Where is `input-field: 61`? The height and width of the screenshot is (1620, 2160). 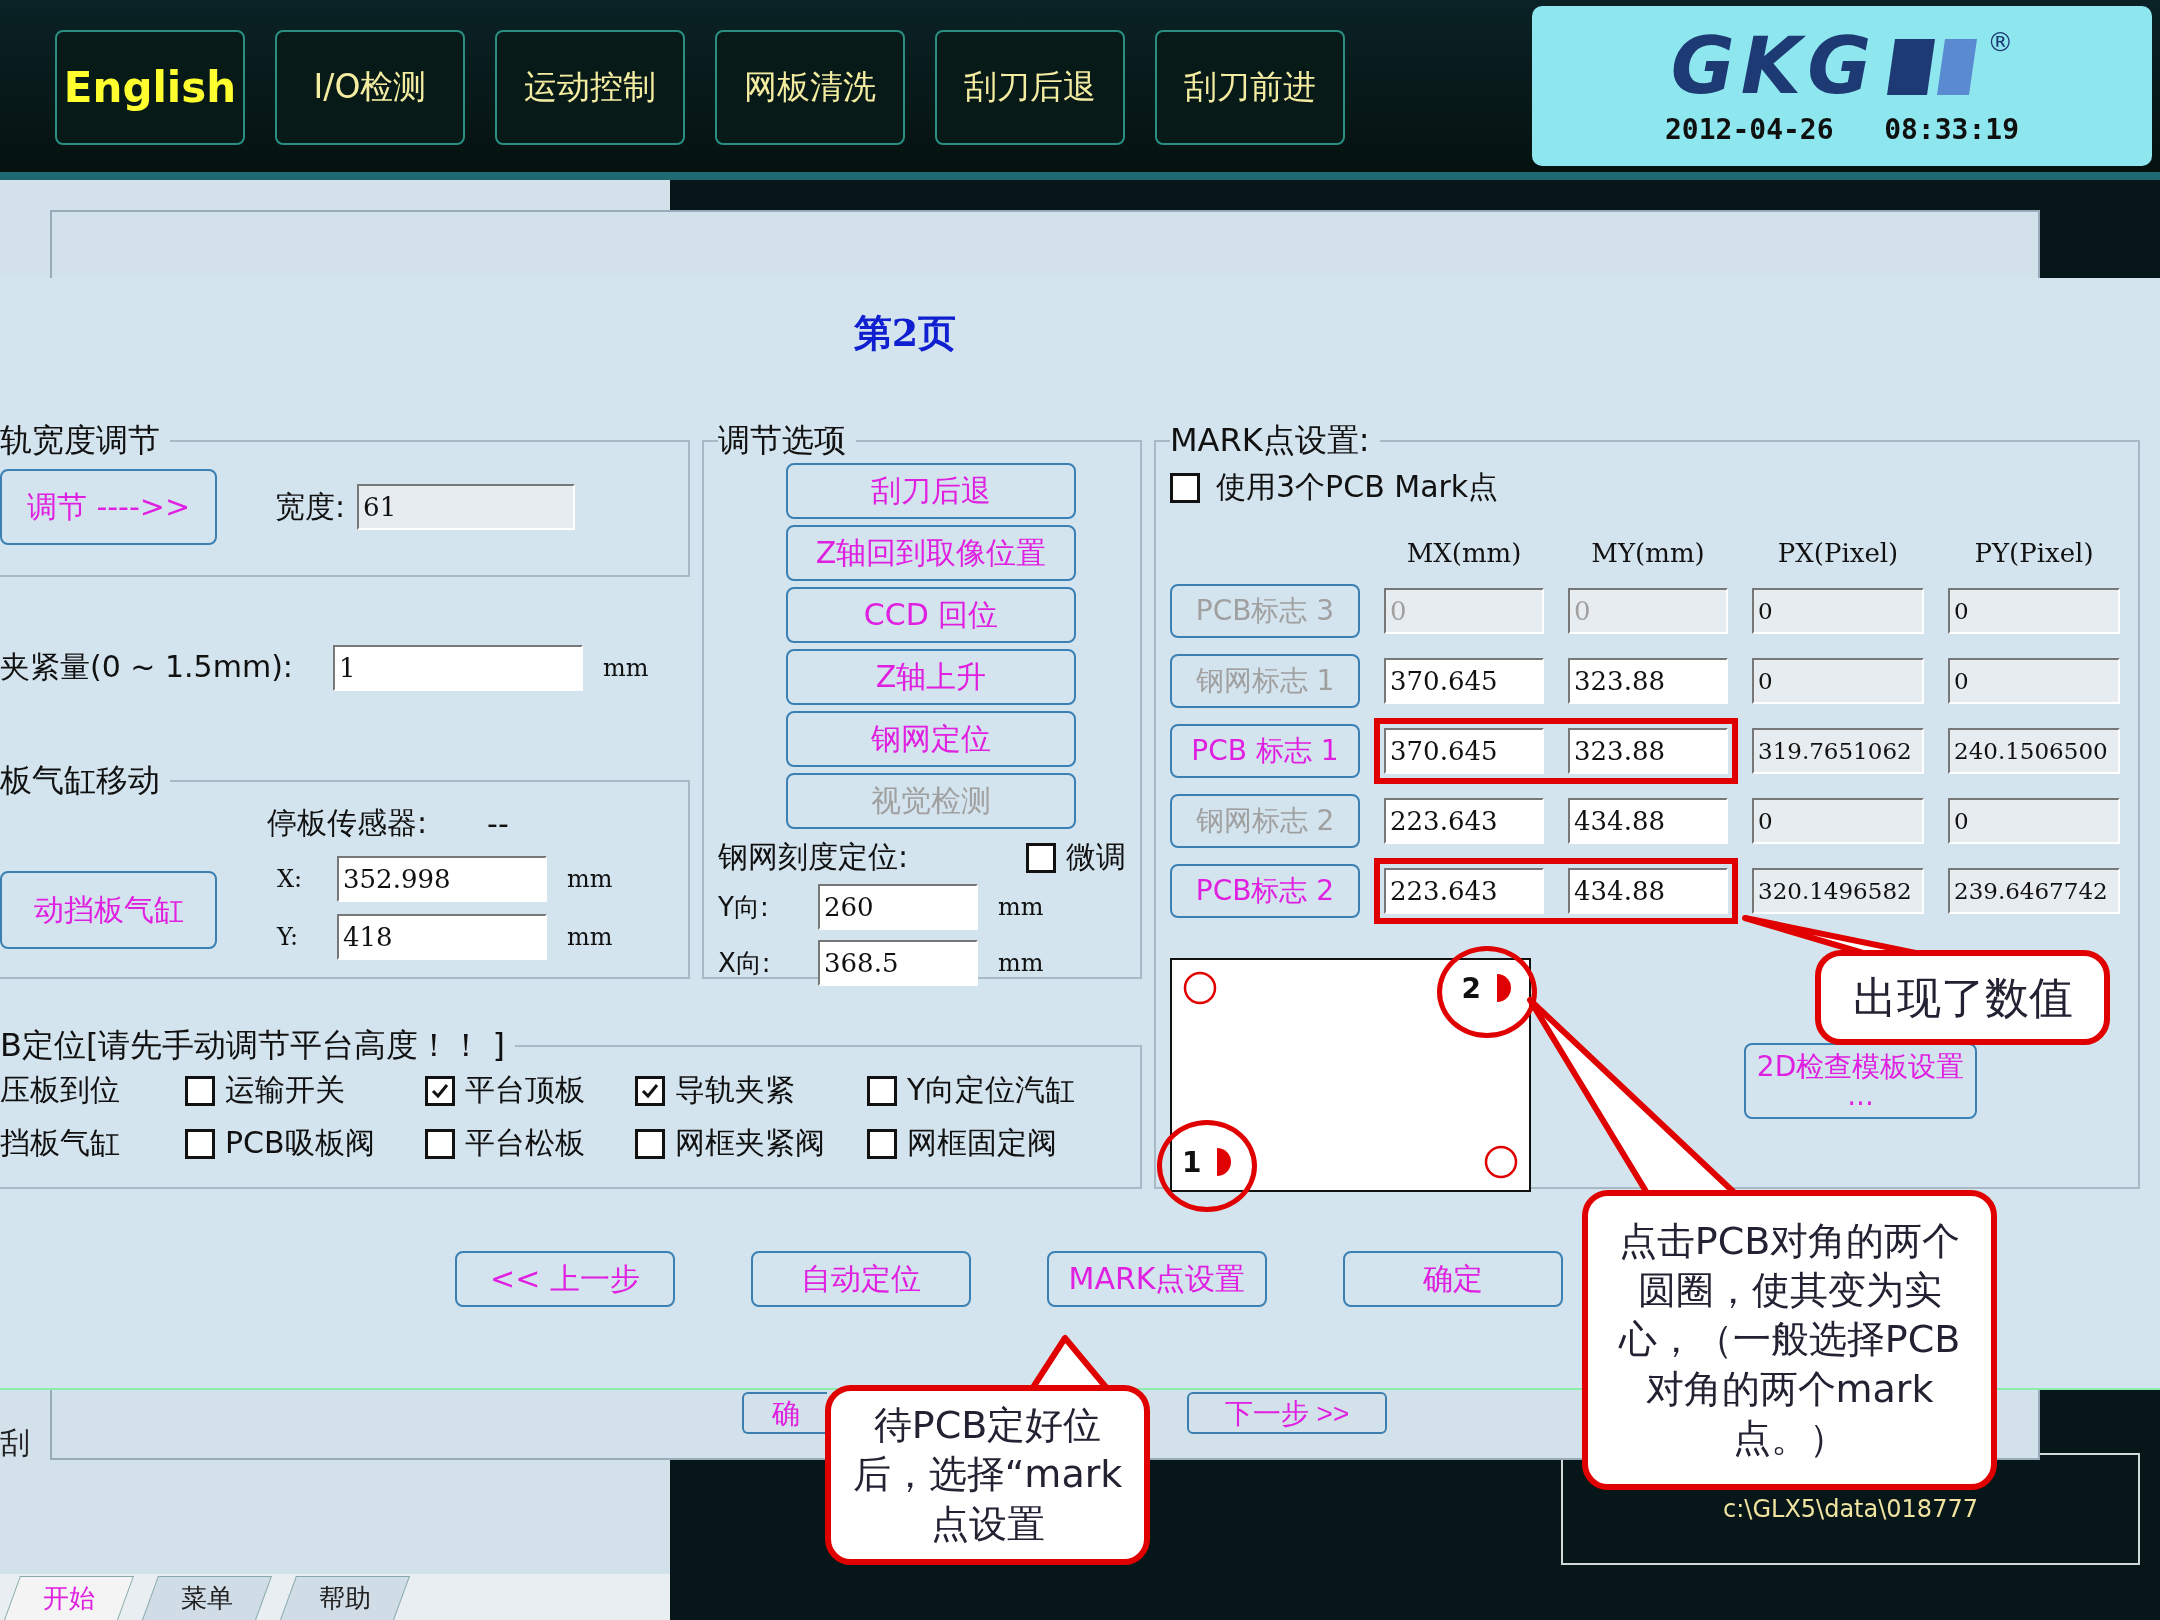 input-field: 61 is located at coordinates (466, 507).